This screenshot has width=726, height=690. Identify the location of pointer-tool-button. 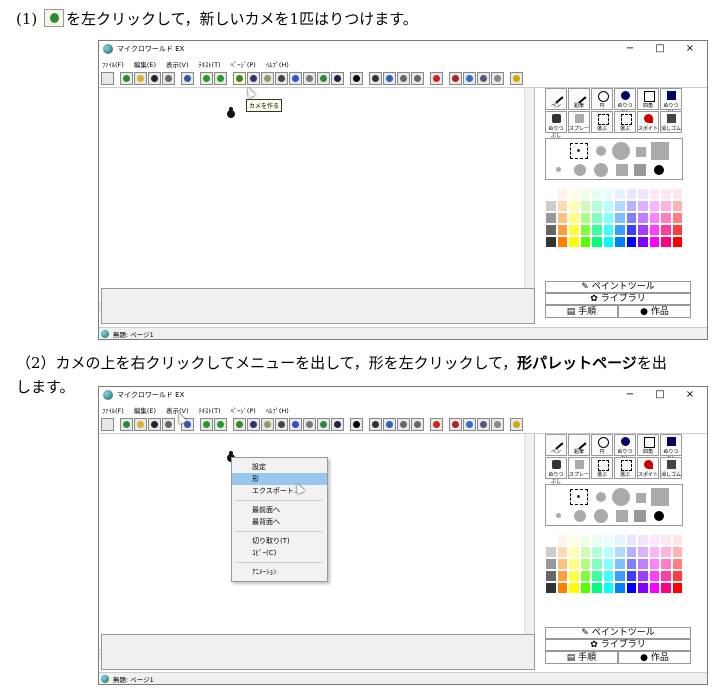
(107, 78).